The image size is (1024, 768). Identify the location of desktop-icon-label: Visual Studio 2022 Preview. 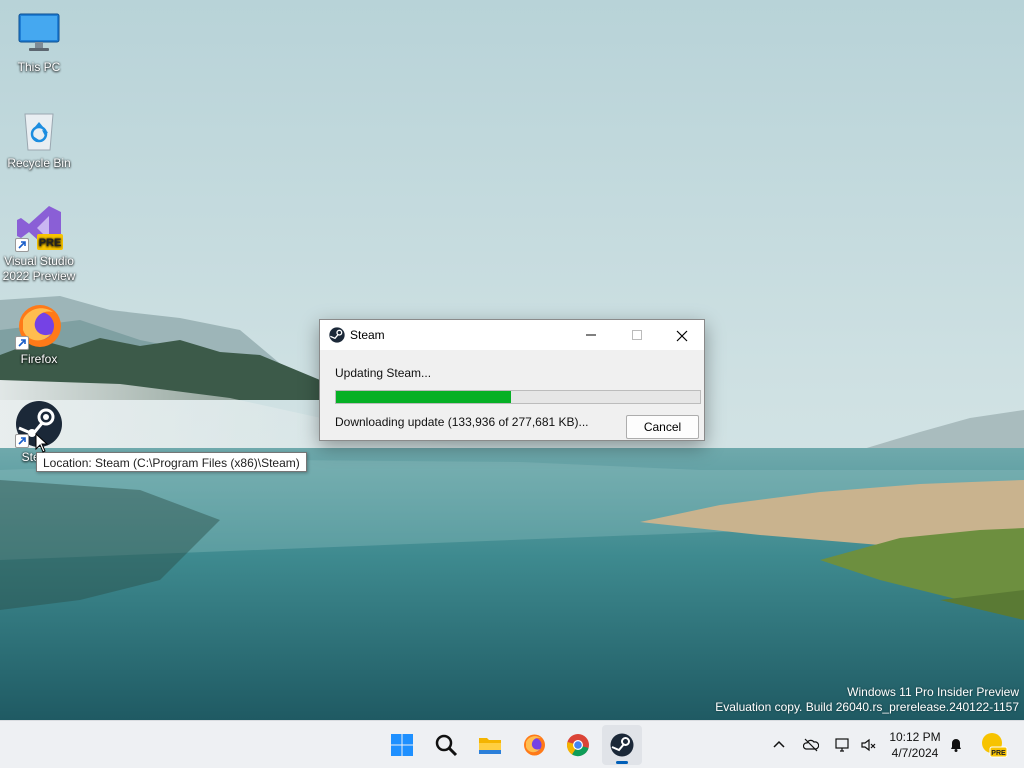
(39, 268).